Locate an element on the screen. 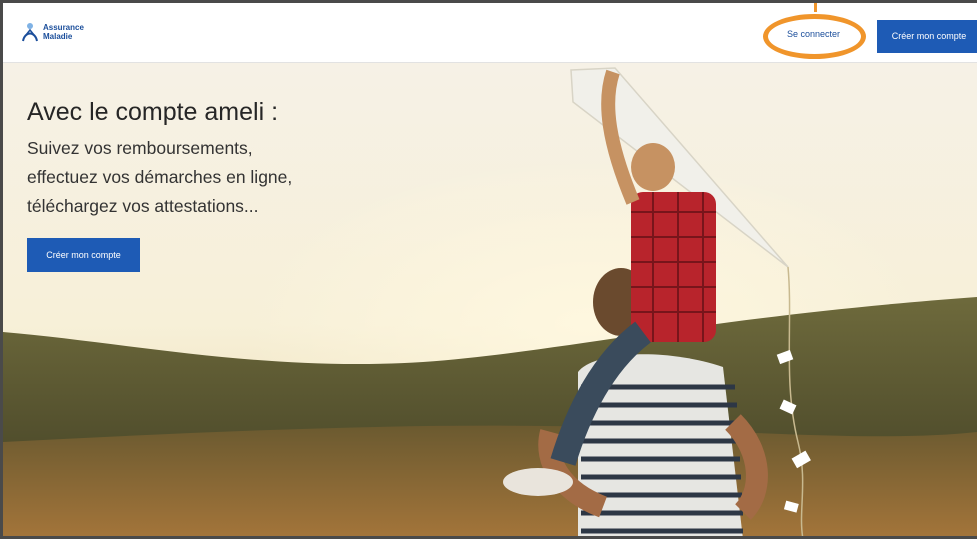 This screenshot has width=977, height=539. logo-icon is located at coordinates (30, 32).